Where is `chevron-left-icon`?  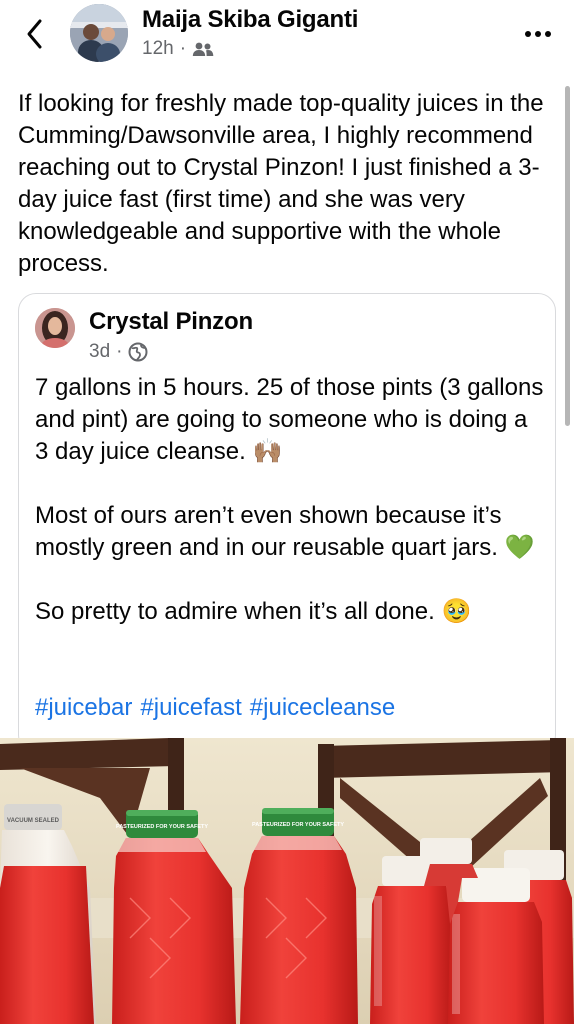
chevron-left-icon is located at coordinates (34, 34).